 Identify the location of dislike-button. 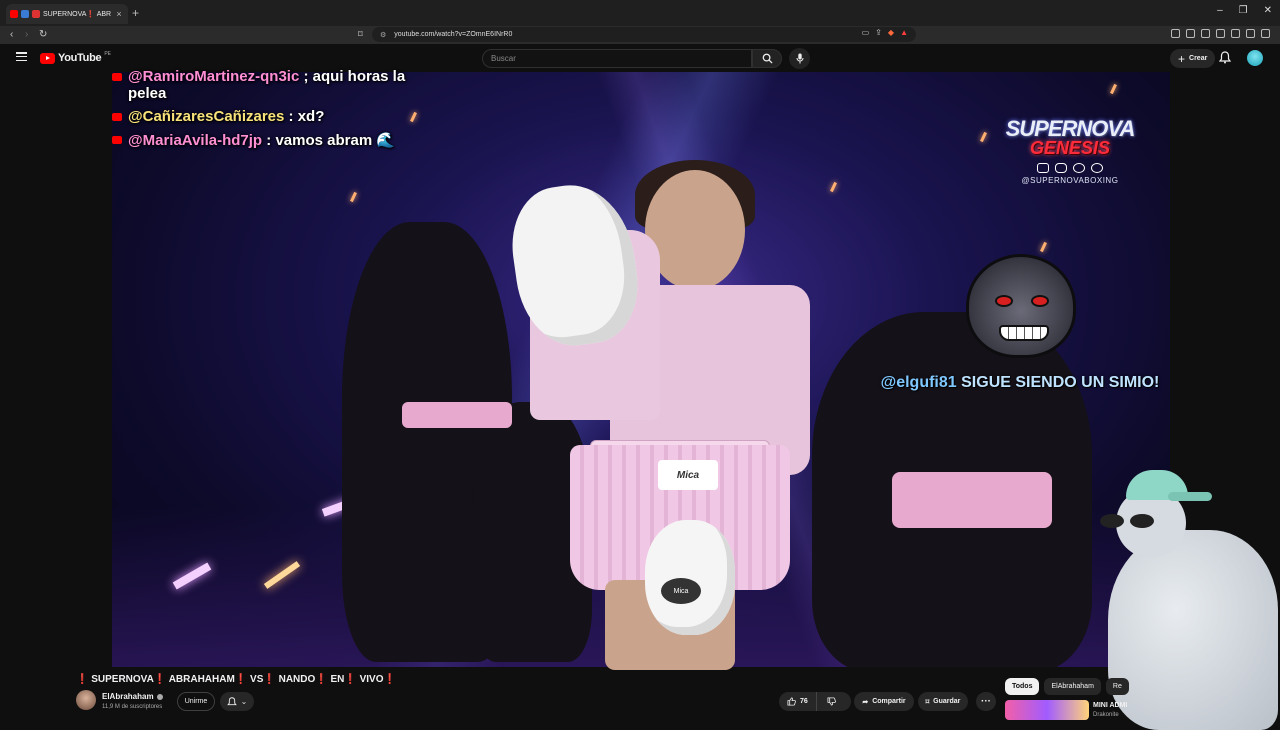
(831, 701).